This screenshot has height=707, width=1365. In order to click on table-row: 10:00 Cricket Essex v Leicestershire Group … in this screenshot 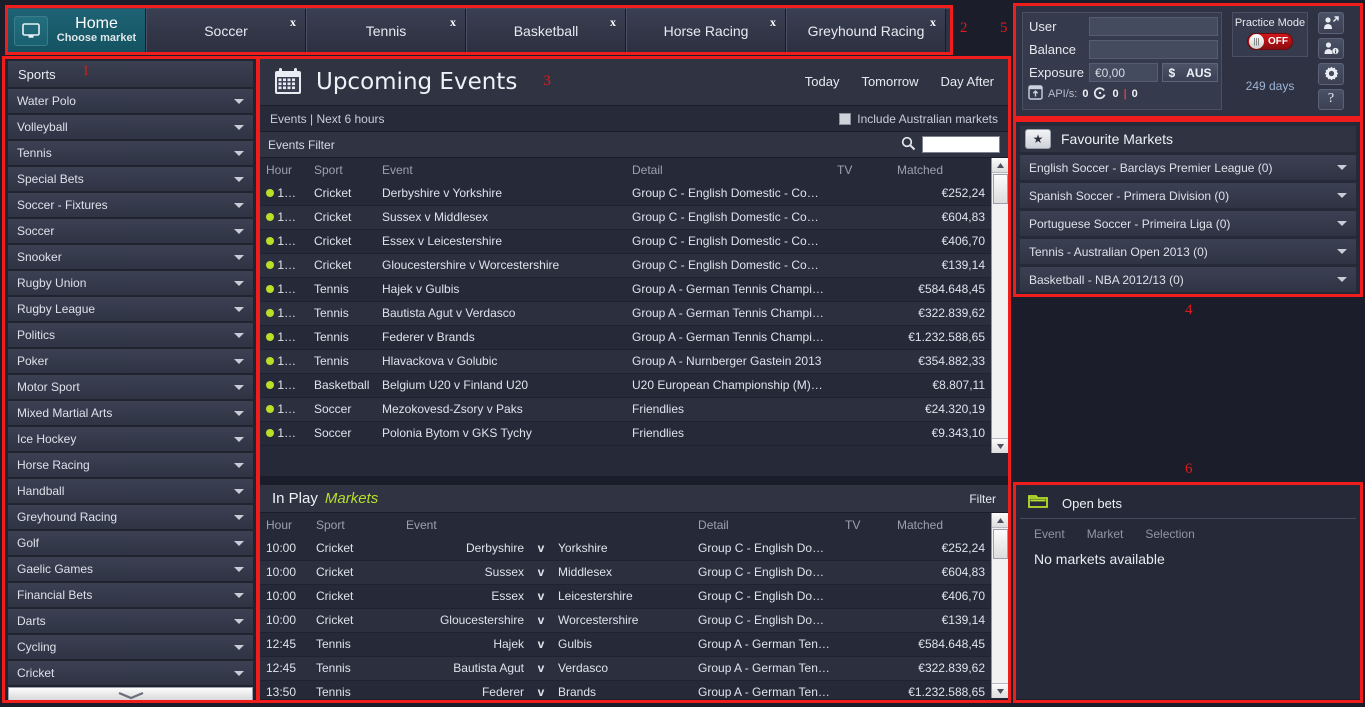, I will do `click(625, 241)`.